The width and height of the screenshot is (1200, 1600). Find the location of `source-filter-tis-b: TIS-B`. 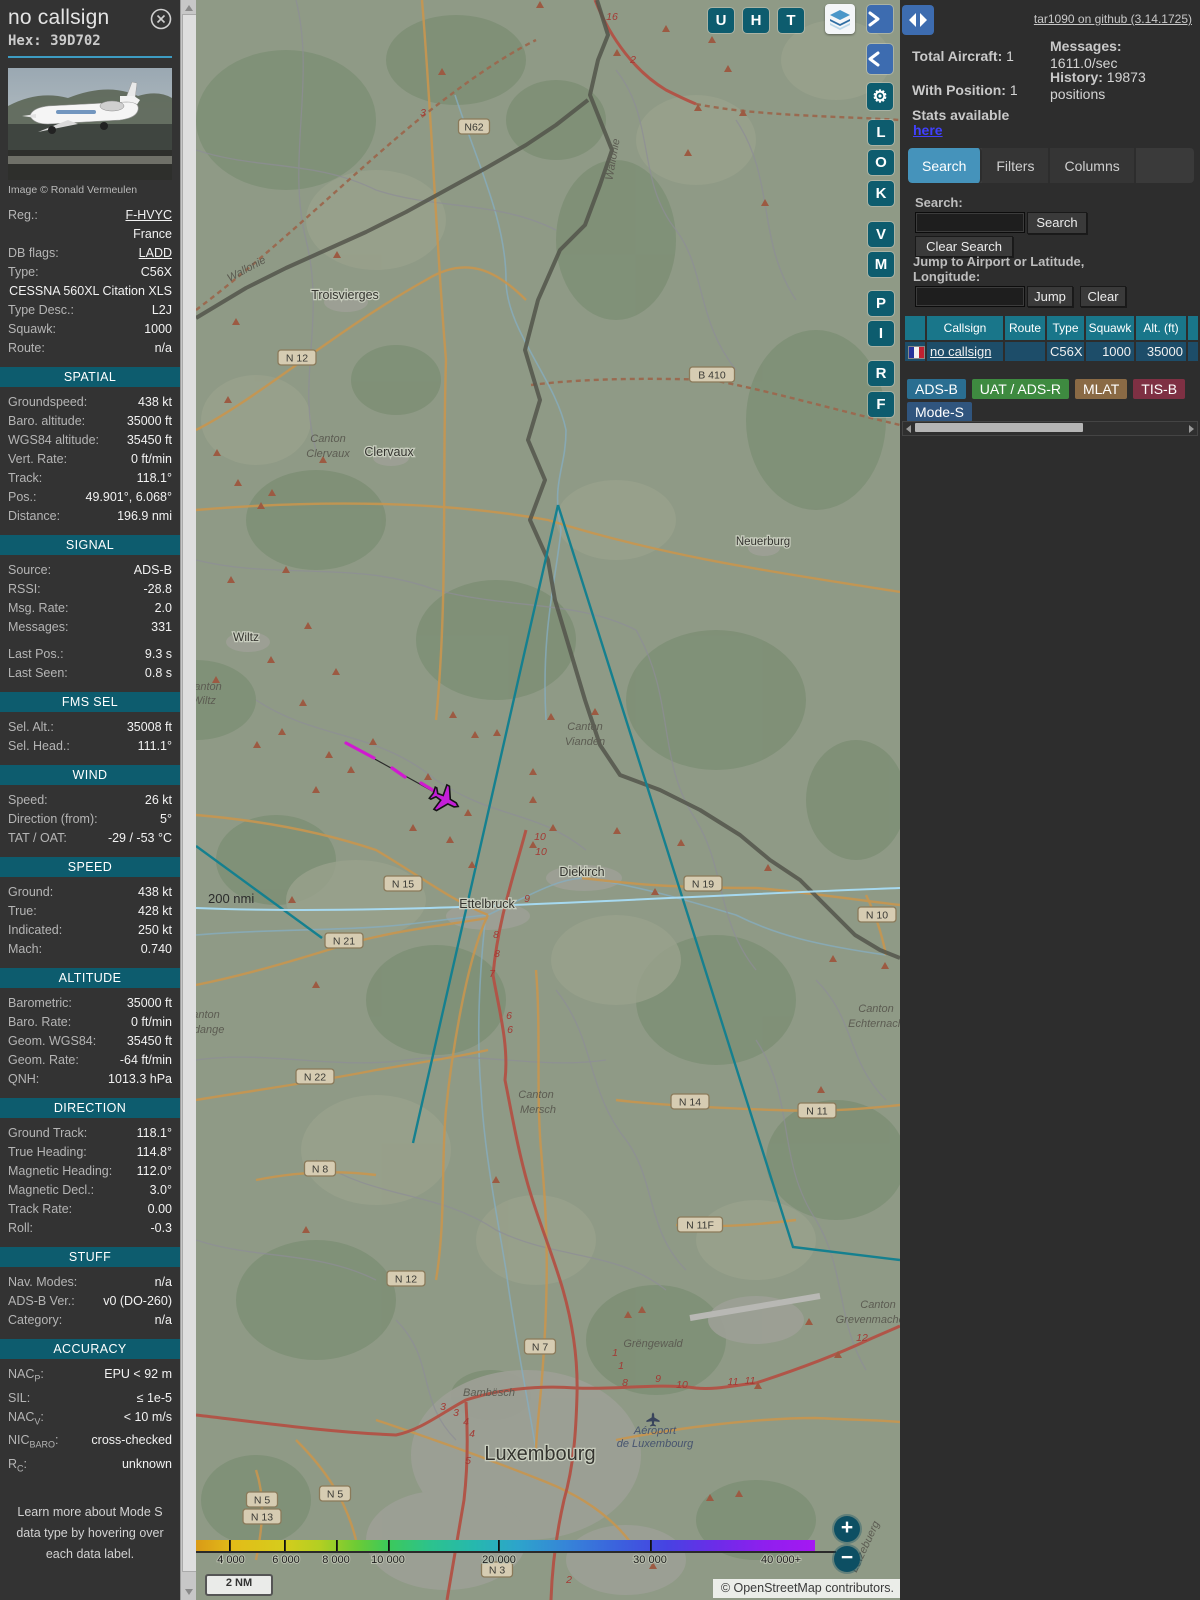

source-filter-tis-b: TIS-B is located at coordinates (1159, 389).